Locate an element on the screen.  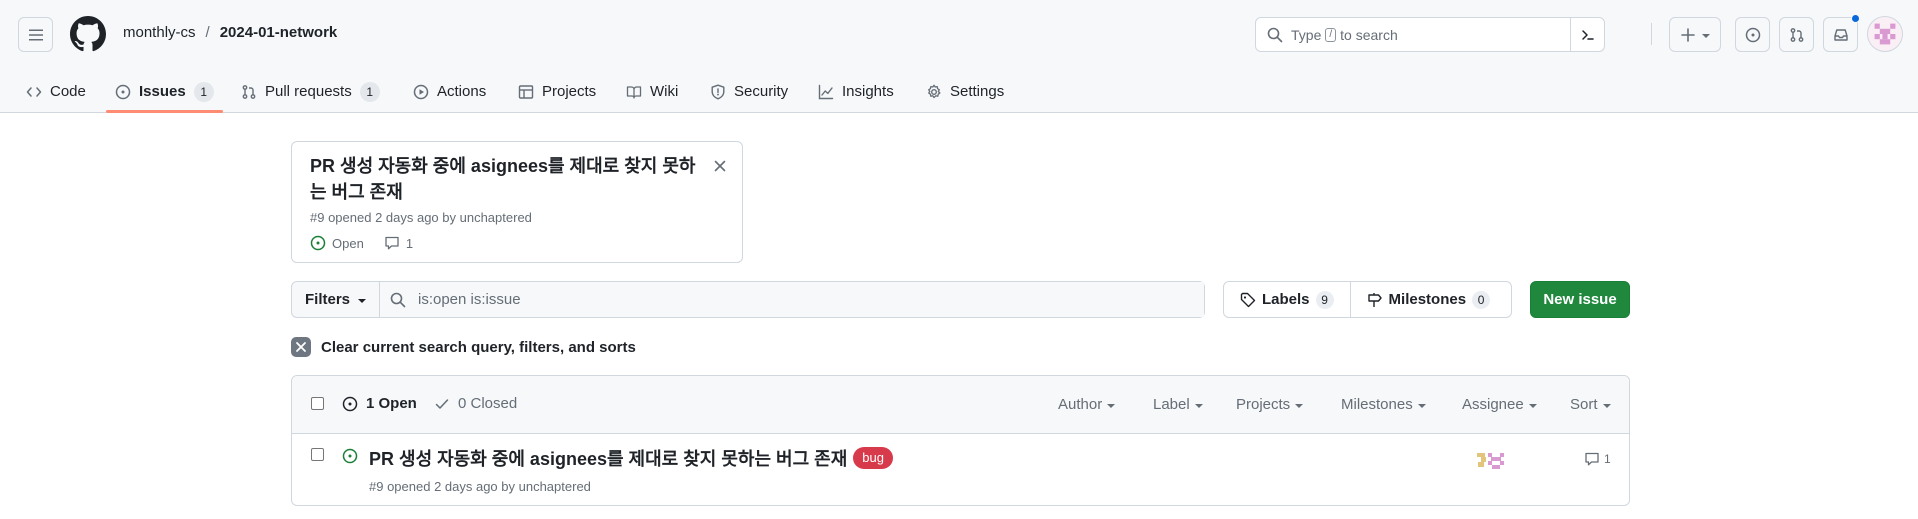
issue-filter-bar: Filters is:open is:issue is located at coordinates (748, 299).